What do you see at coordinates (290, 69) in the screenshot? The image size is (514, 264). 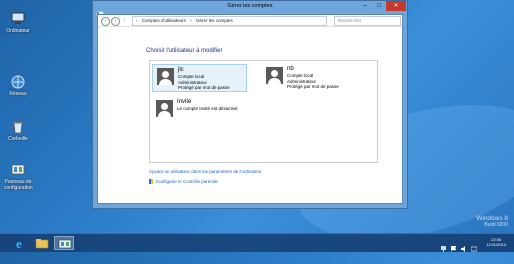 I see `account-name: nb` at bounding box center [290, 69].